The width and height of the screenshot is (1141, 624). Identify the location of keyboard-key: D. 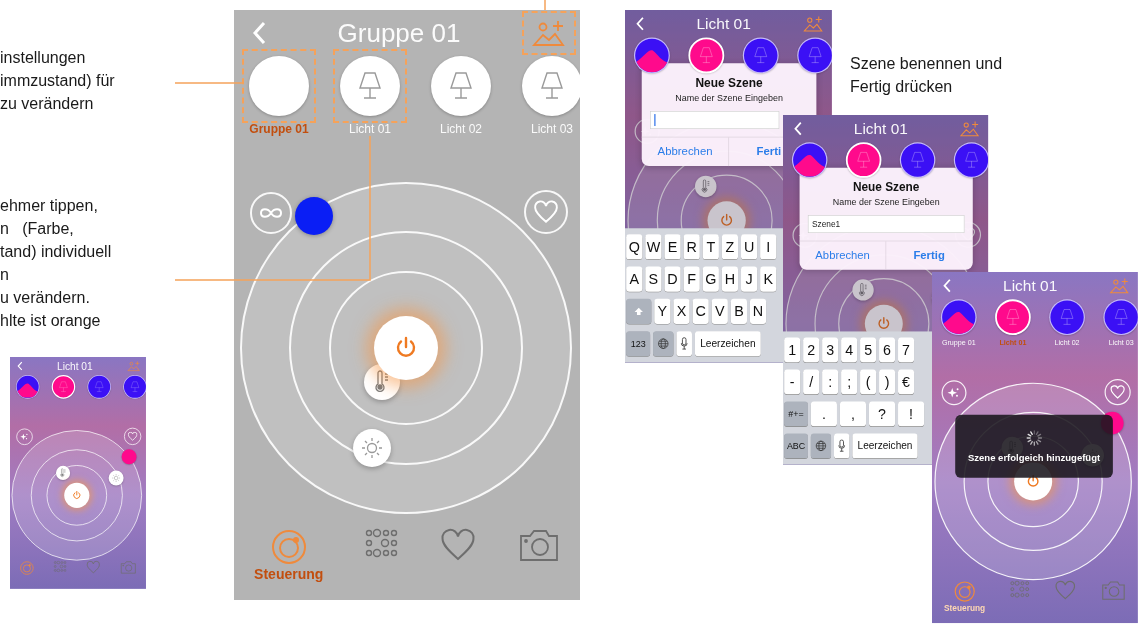
(672, 279).